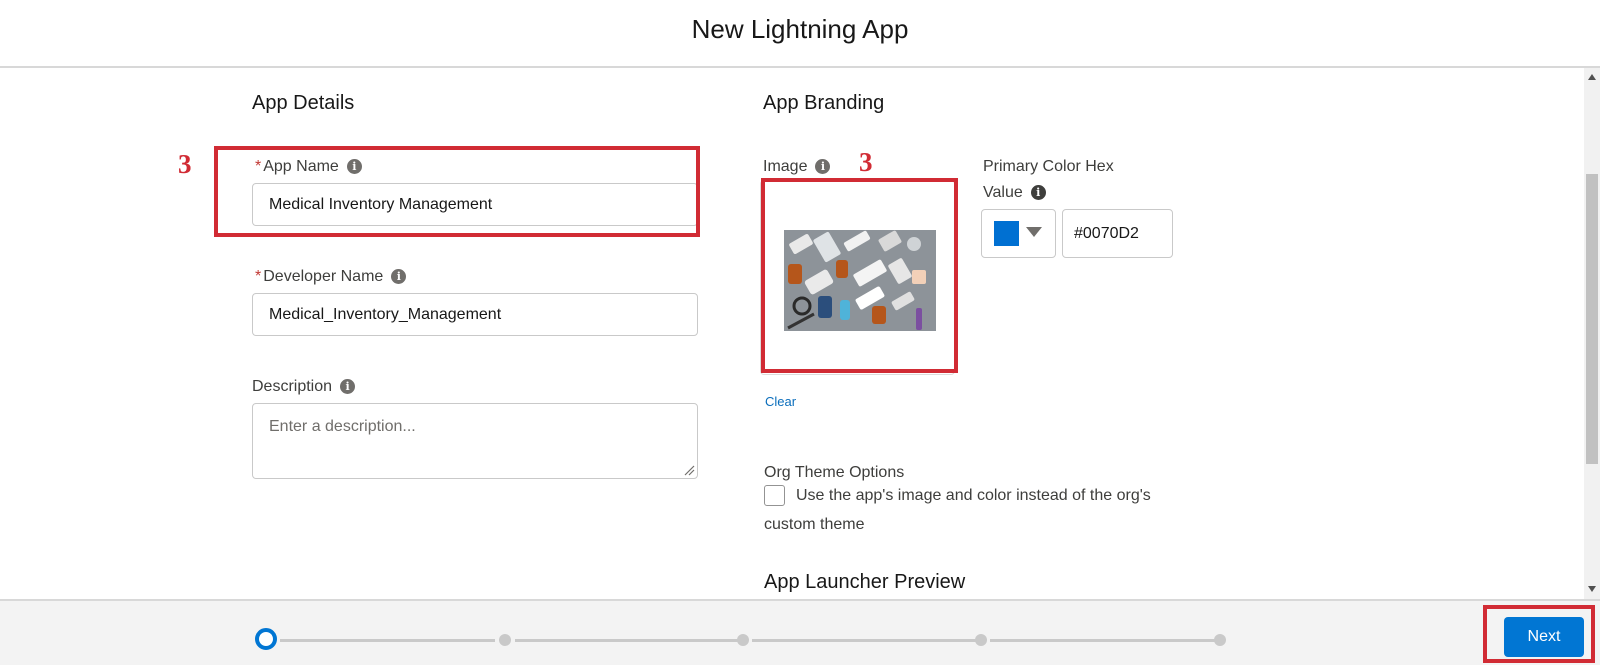 This screenshot has width=1600, height=665. What do you see at coordinates (865, 582) in the screenshot?
I see `app-launcher-preview-heading: App Launcher Preview` at bounding box center [865, 582].